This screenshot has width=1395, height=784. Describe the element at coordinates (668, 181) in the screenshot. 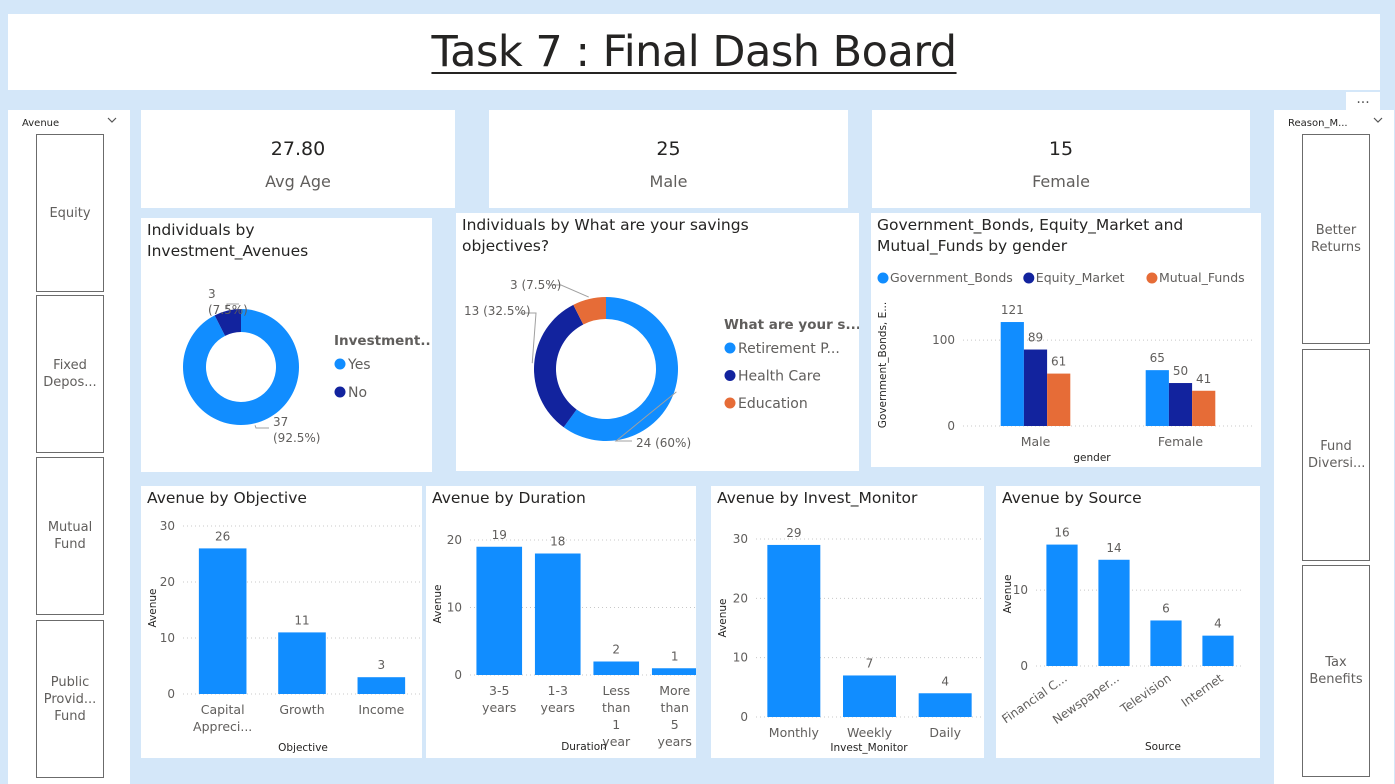

I see `kpi-label: Male` at that location.